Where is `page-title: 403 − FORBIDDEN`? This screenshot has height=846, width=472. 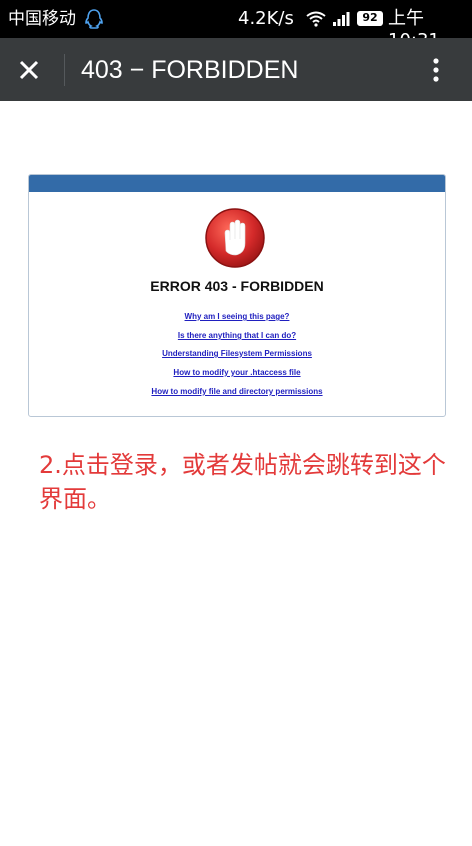 page-title: 403 − FORBIDDEN is located at coordinates (190, 70).